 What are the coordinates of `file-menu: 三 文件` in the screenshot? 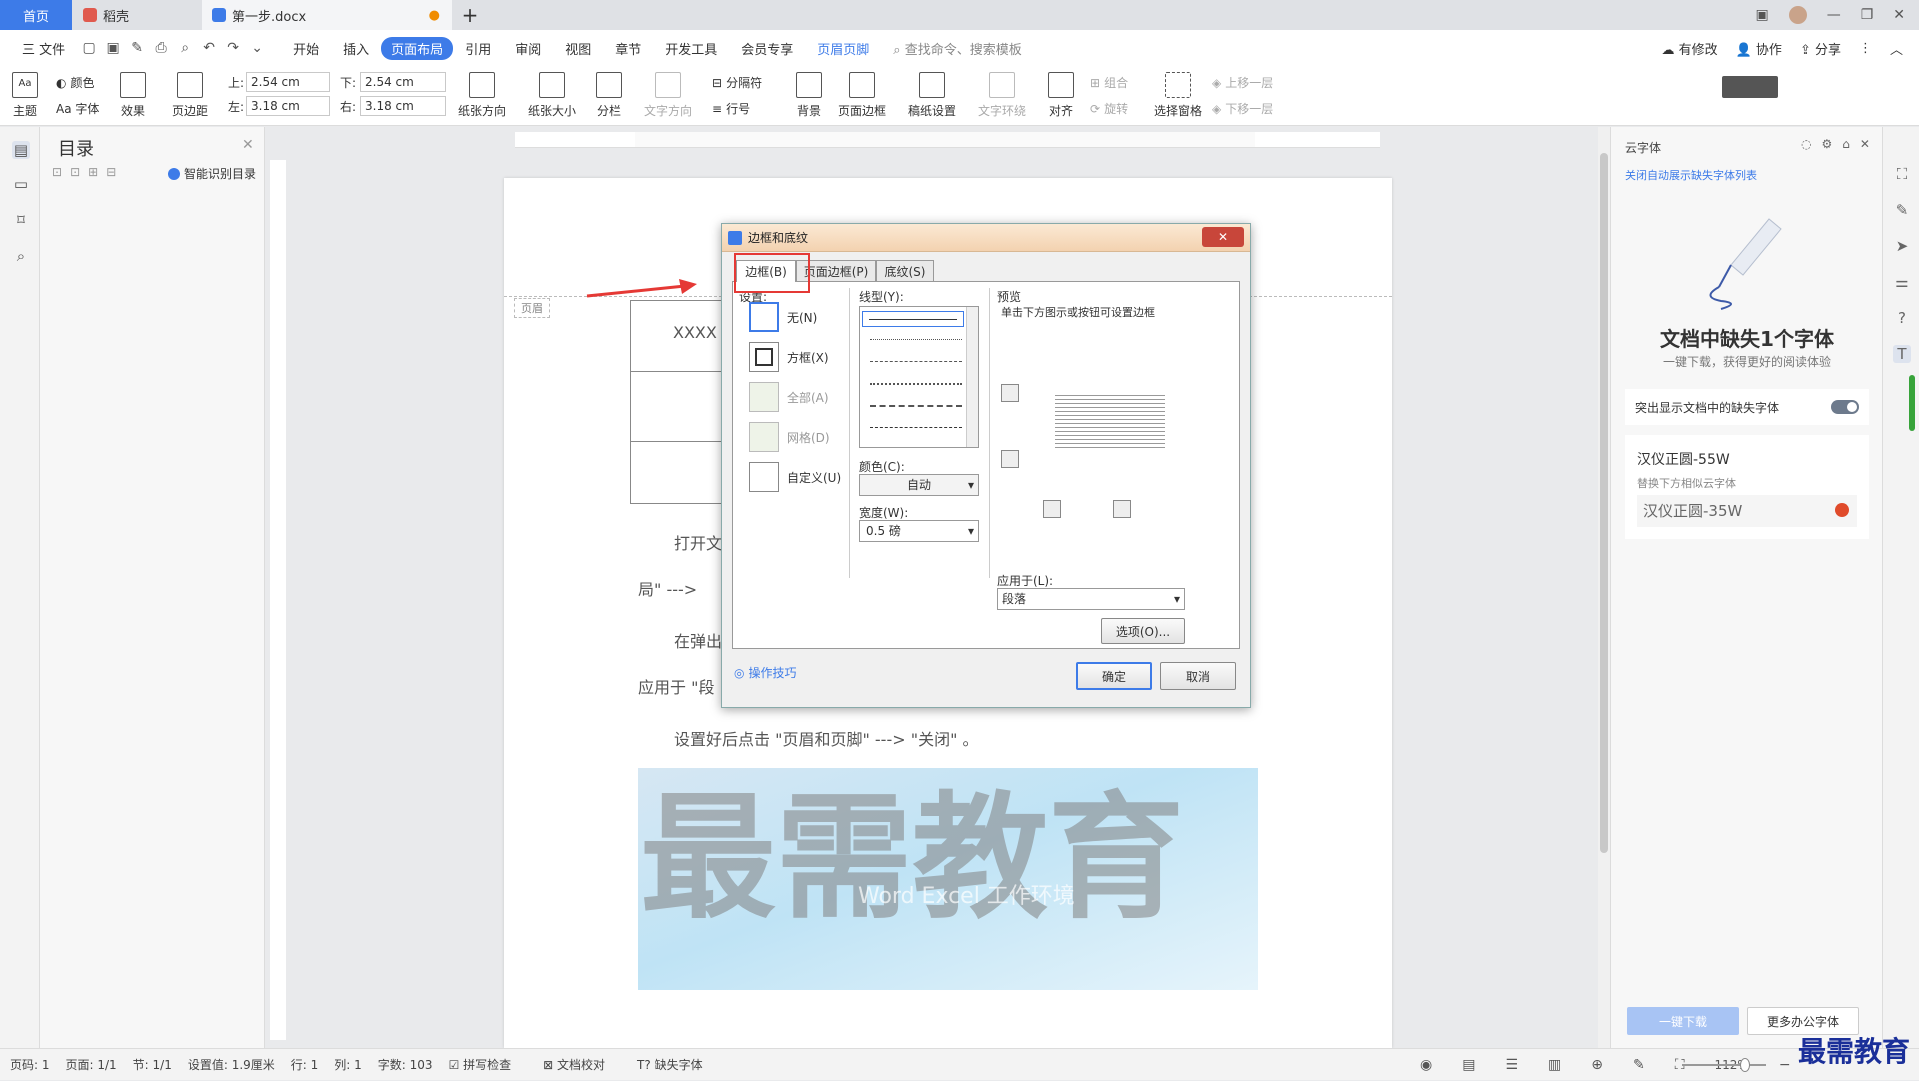 It's located at (43, 48).